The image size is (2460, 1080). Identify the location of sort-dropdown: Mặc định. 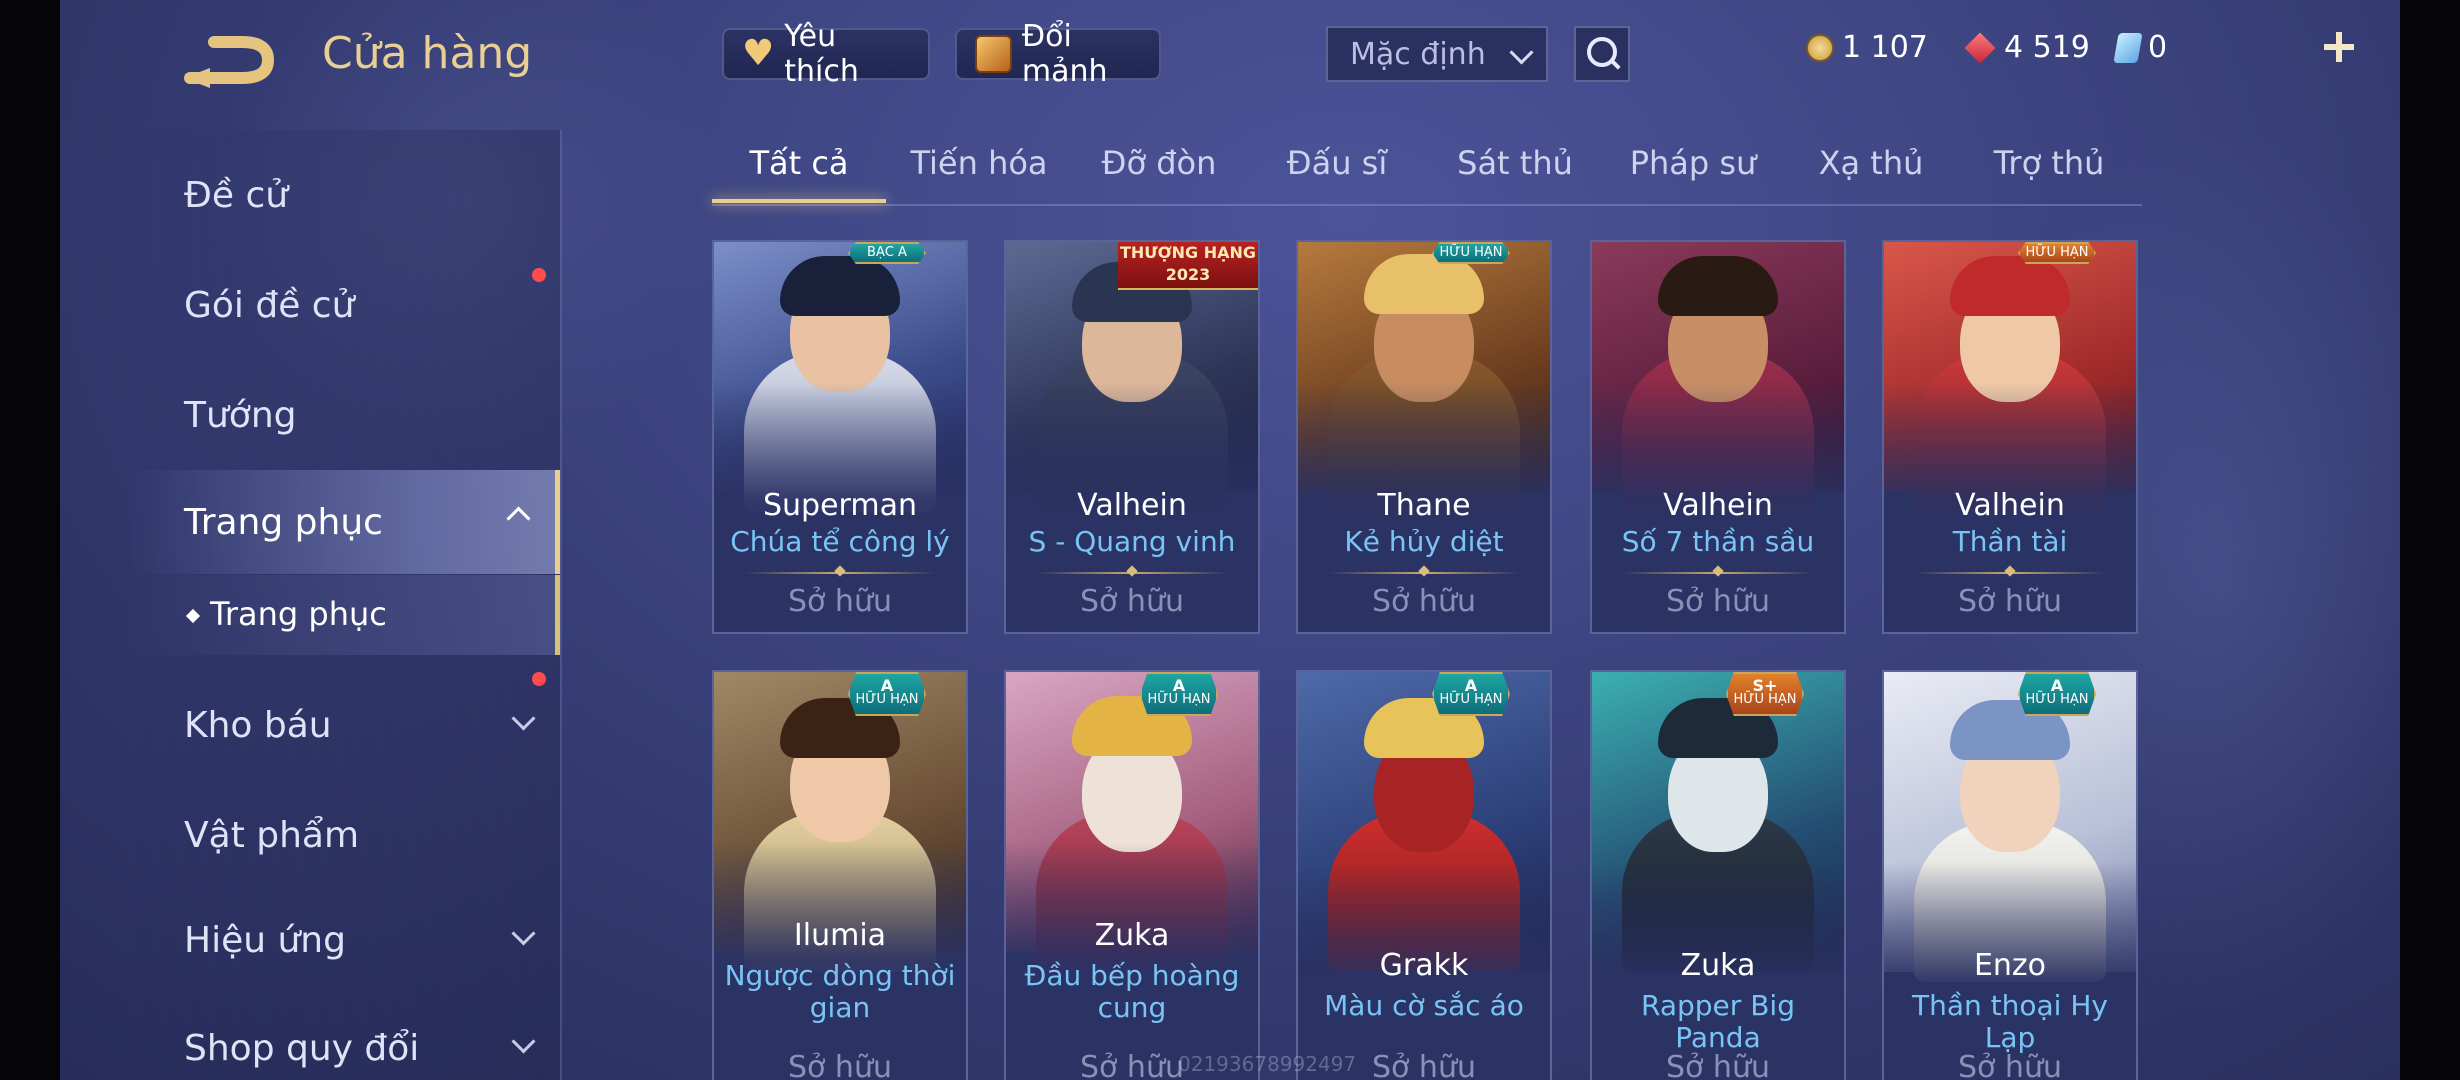
(1437, 54).